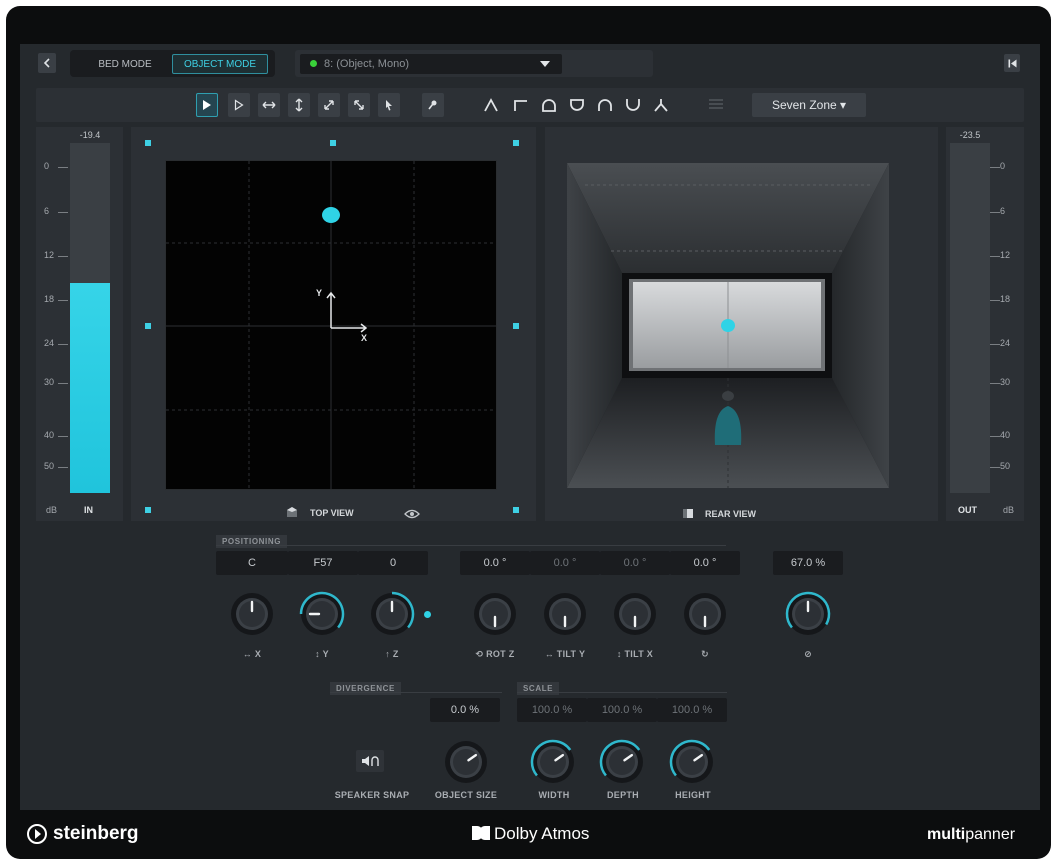 The width and height of the screenshot is (1057, 865). What do you see at coordinates (359, 105) in the screenshot?
I see `diagonal-move-alt-tool-button` at bounding box center [359, 105].